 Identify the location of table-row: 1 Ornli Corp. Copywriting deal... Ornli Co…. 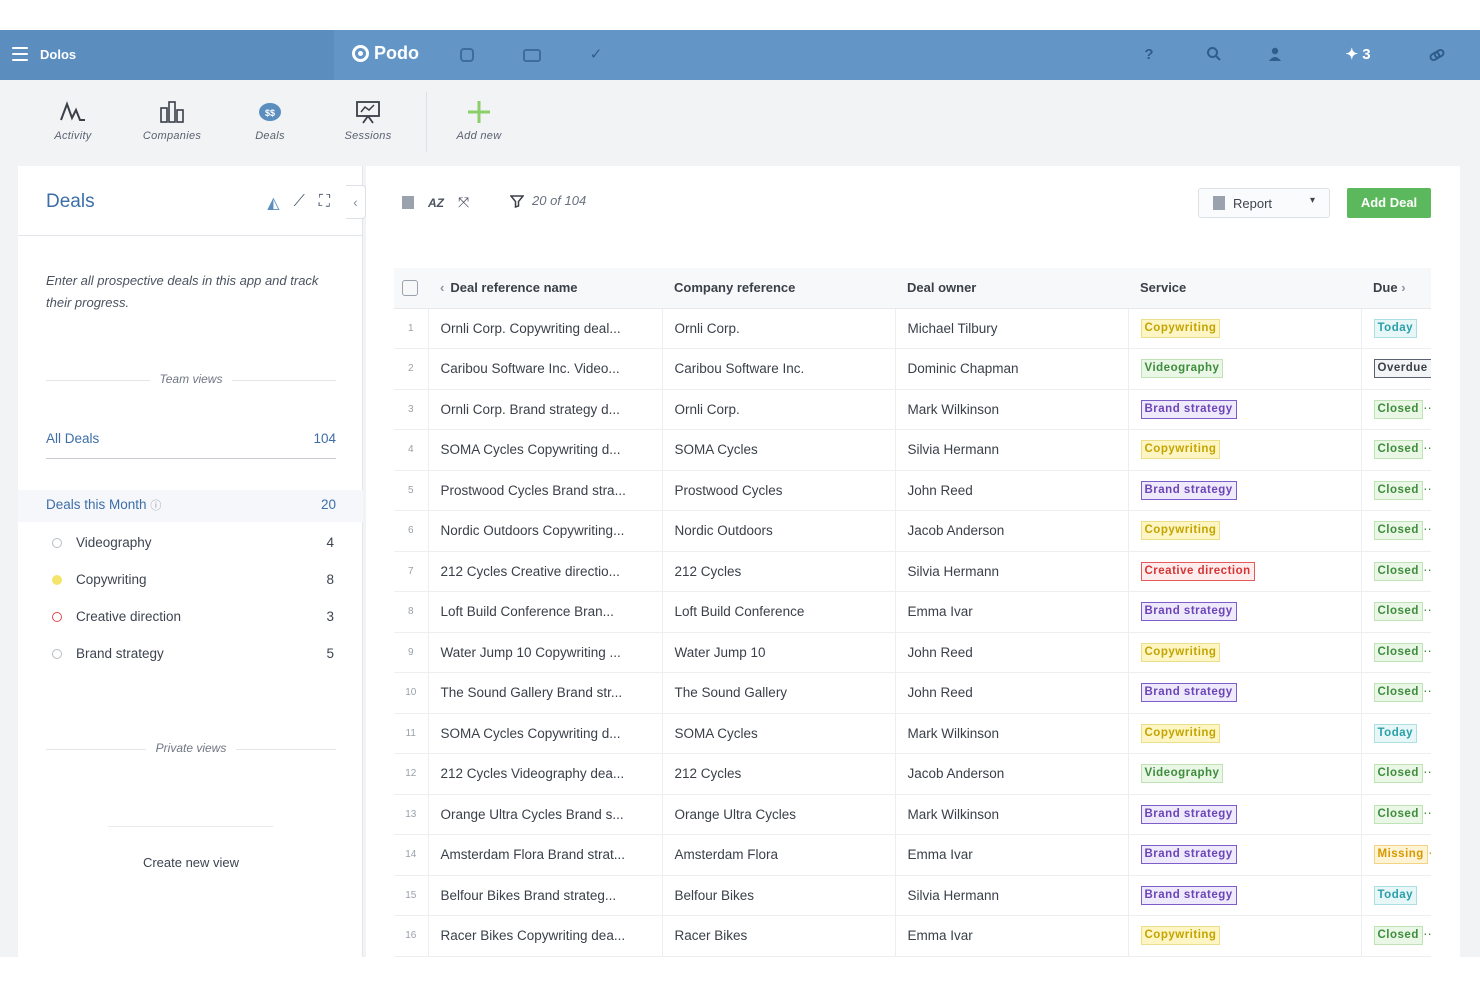
(912, 328).